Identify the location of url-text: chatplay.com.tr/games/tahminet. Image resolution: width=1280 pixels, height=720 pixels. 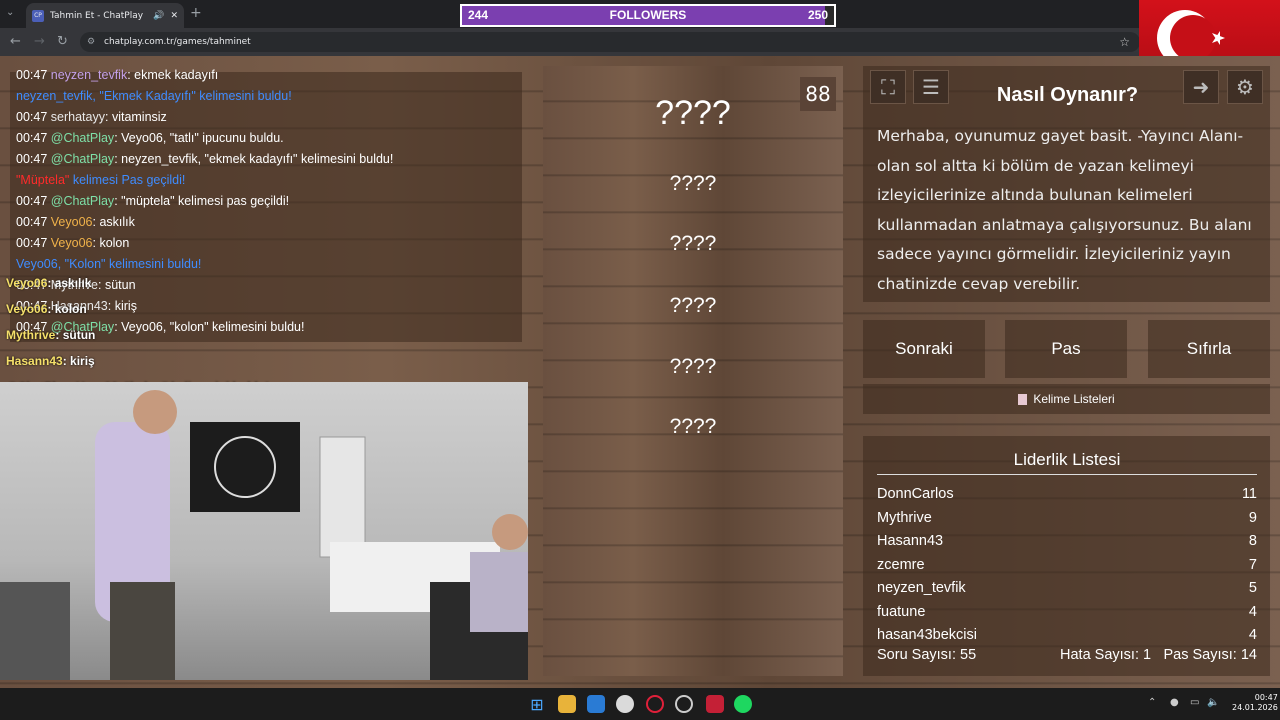
(177, 42).